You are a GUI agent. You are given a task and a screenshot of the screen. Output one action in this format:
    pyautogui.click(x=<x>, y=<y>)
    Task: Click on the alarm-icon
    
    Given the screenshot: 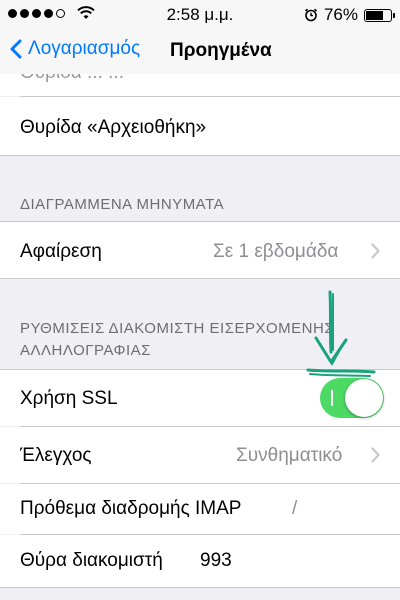 What is the action you would take?
    pyautogui.click(x=311, y=15)
    